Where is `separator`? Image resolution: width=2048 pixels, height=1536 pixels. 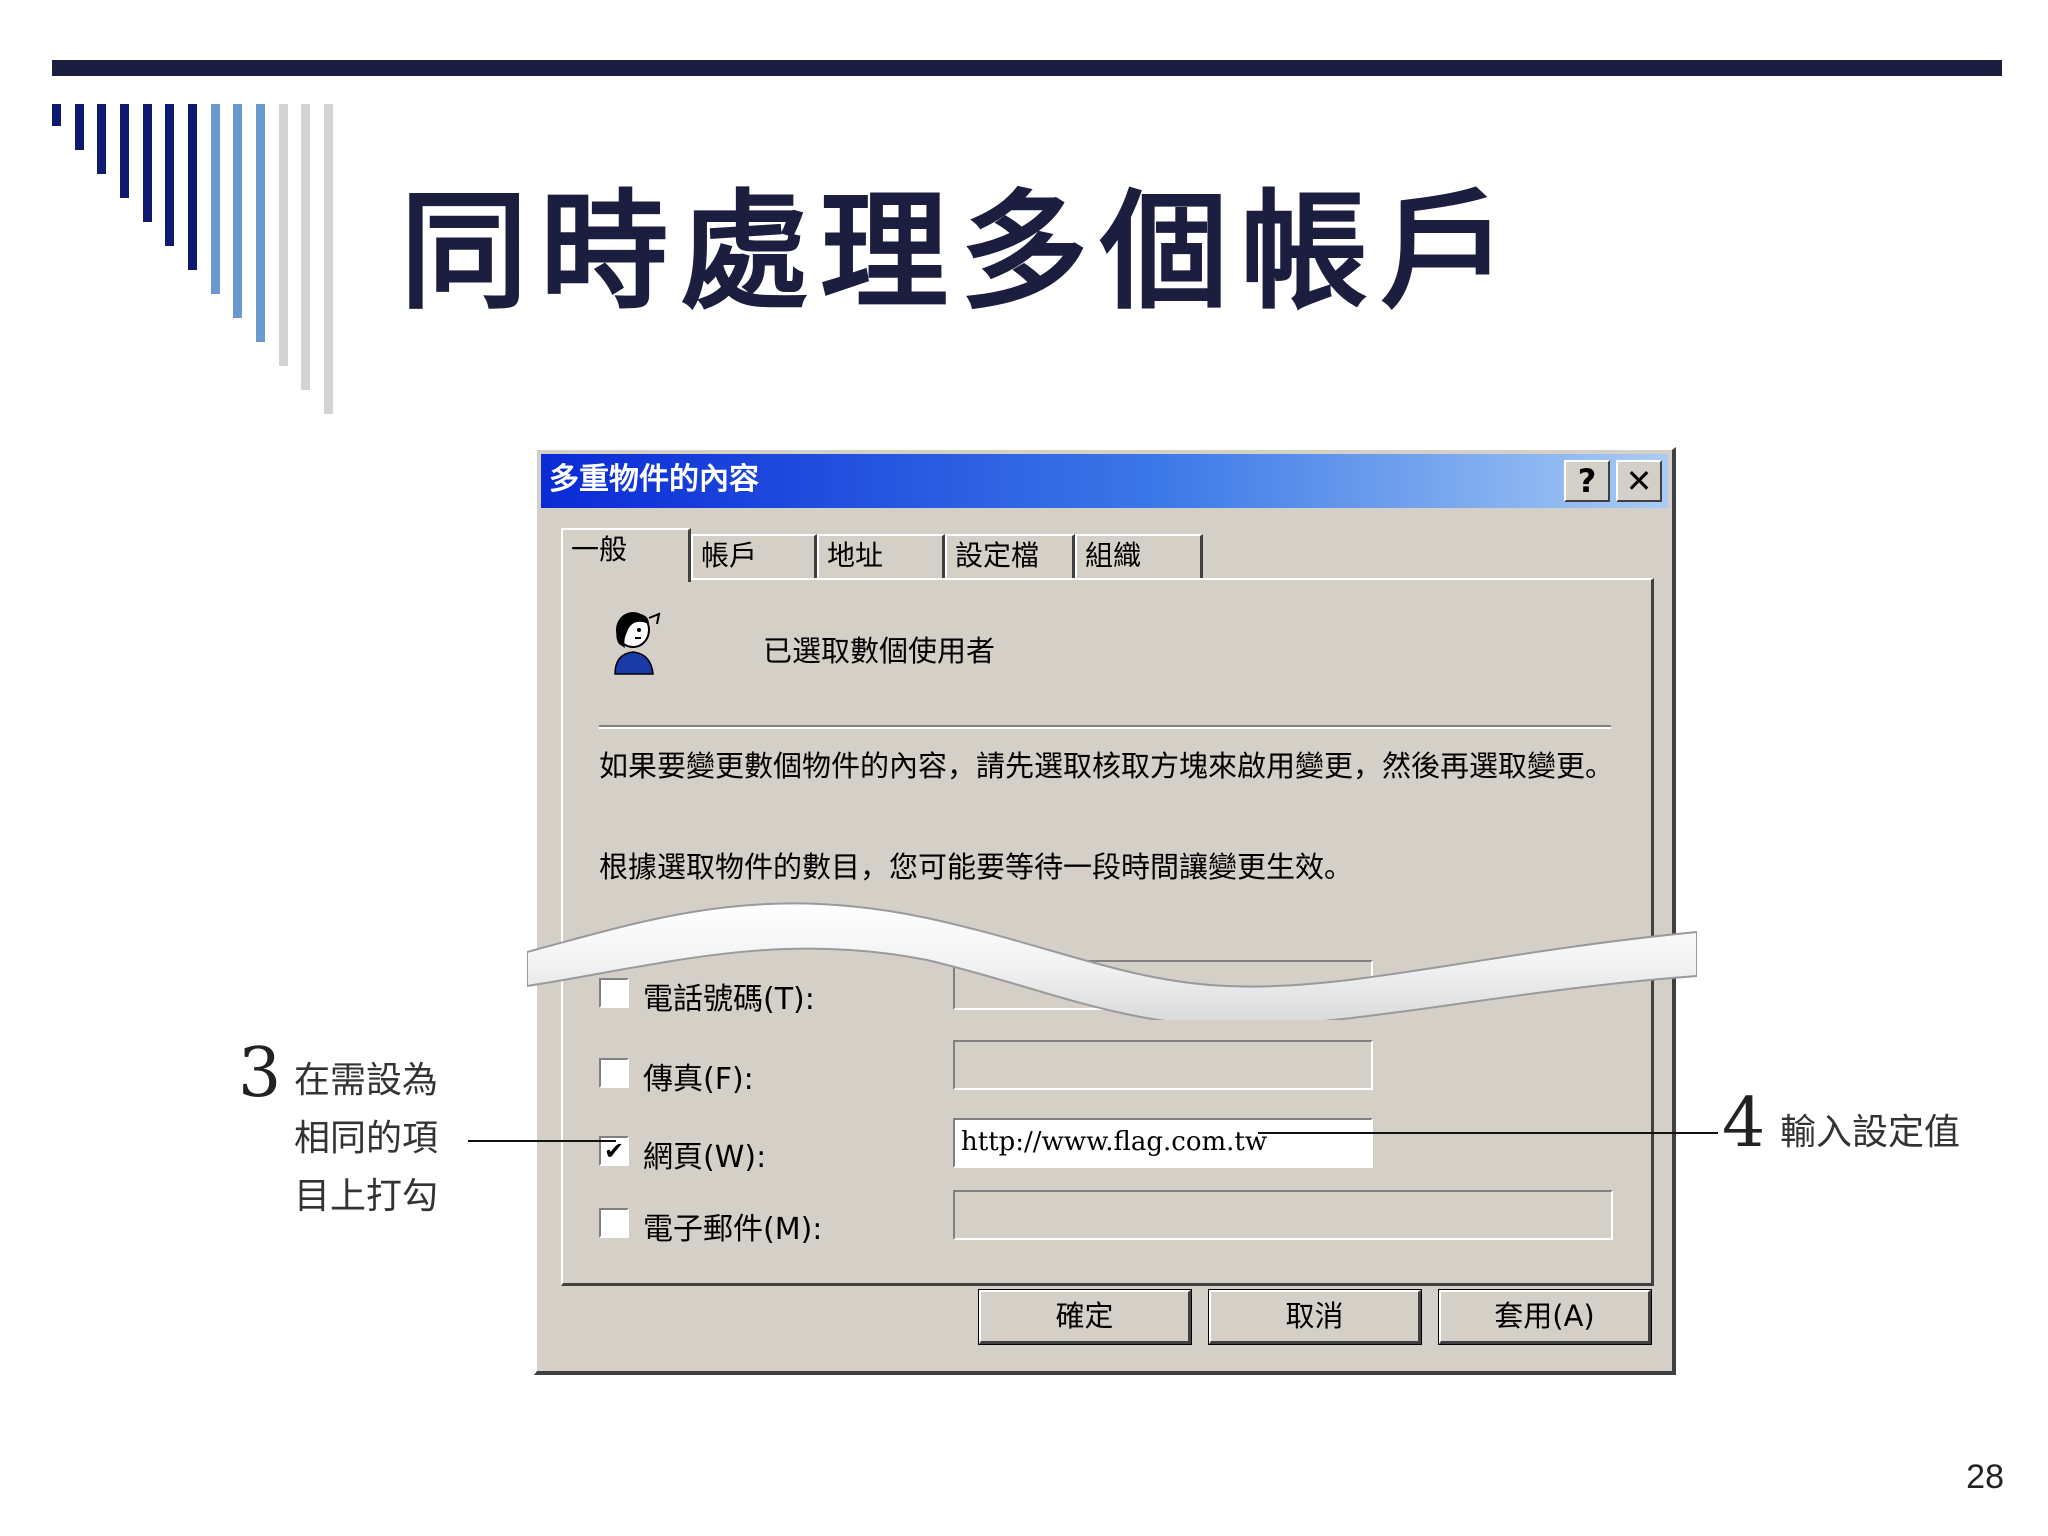
separator is located at coordinates (1105, 727).